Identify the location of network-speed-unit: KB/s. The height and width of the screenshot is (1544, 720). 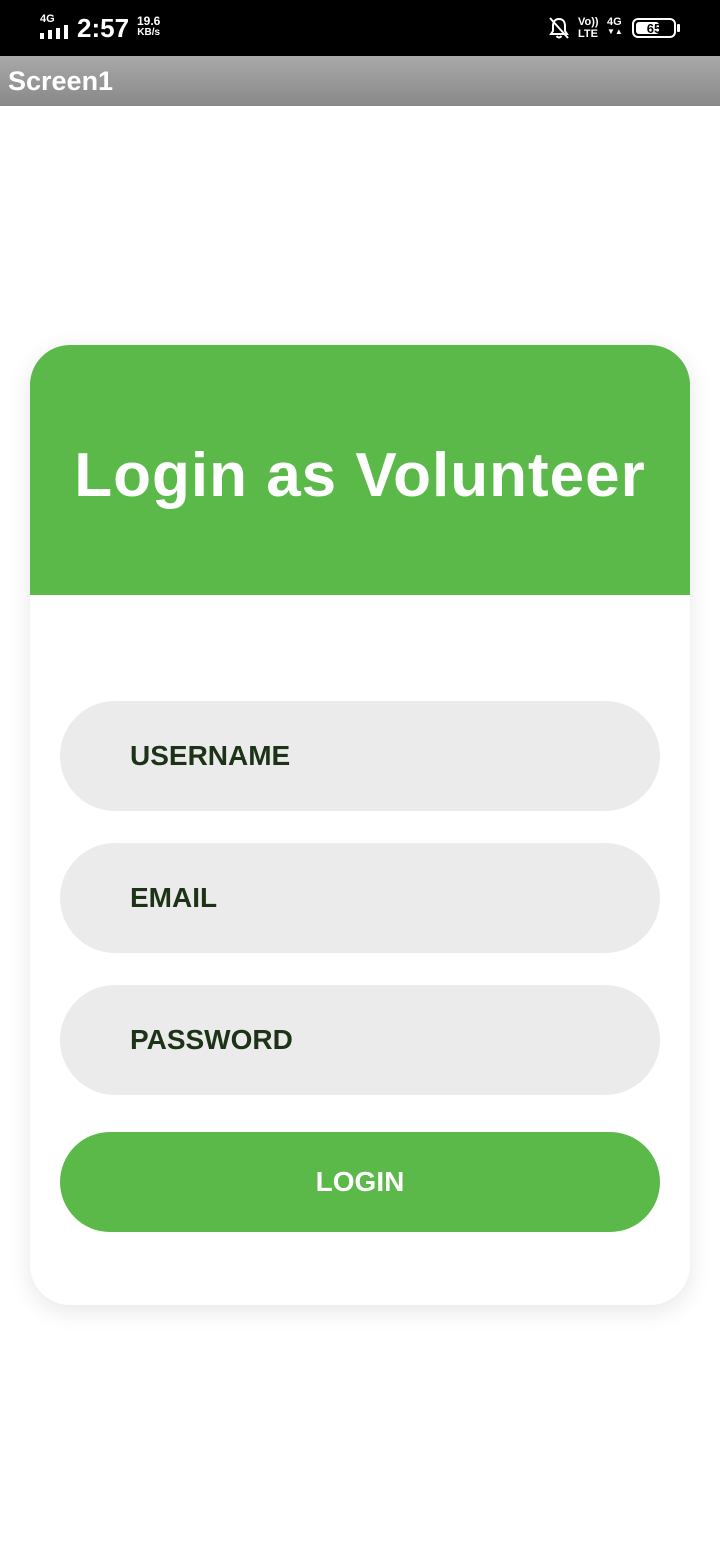
(149, 32).